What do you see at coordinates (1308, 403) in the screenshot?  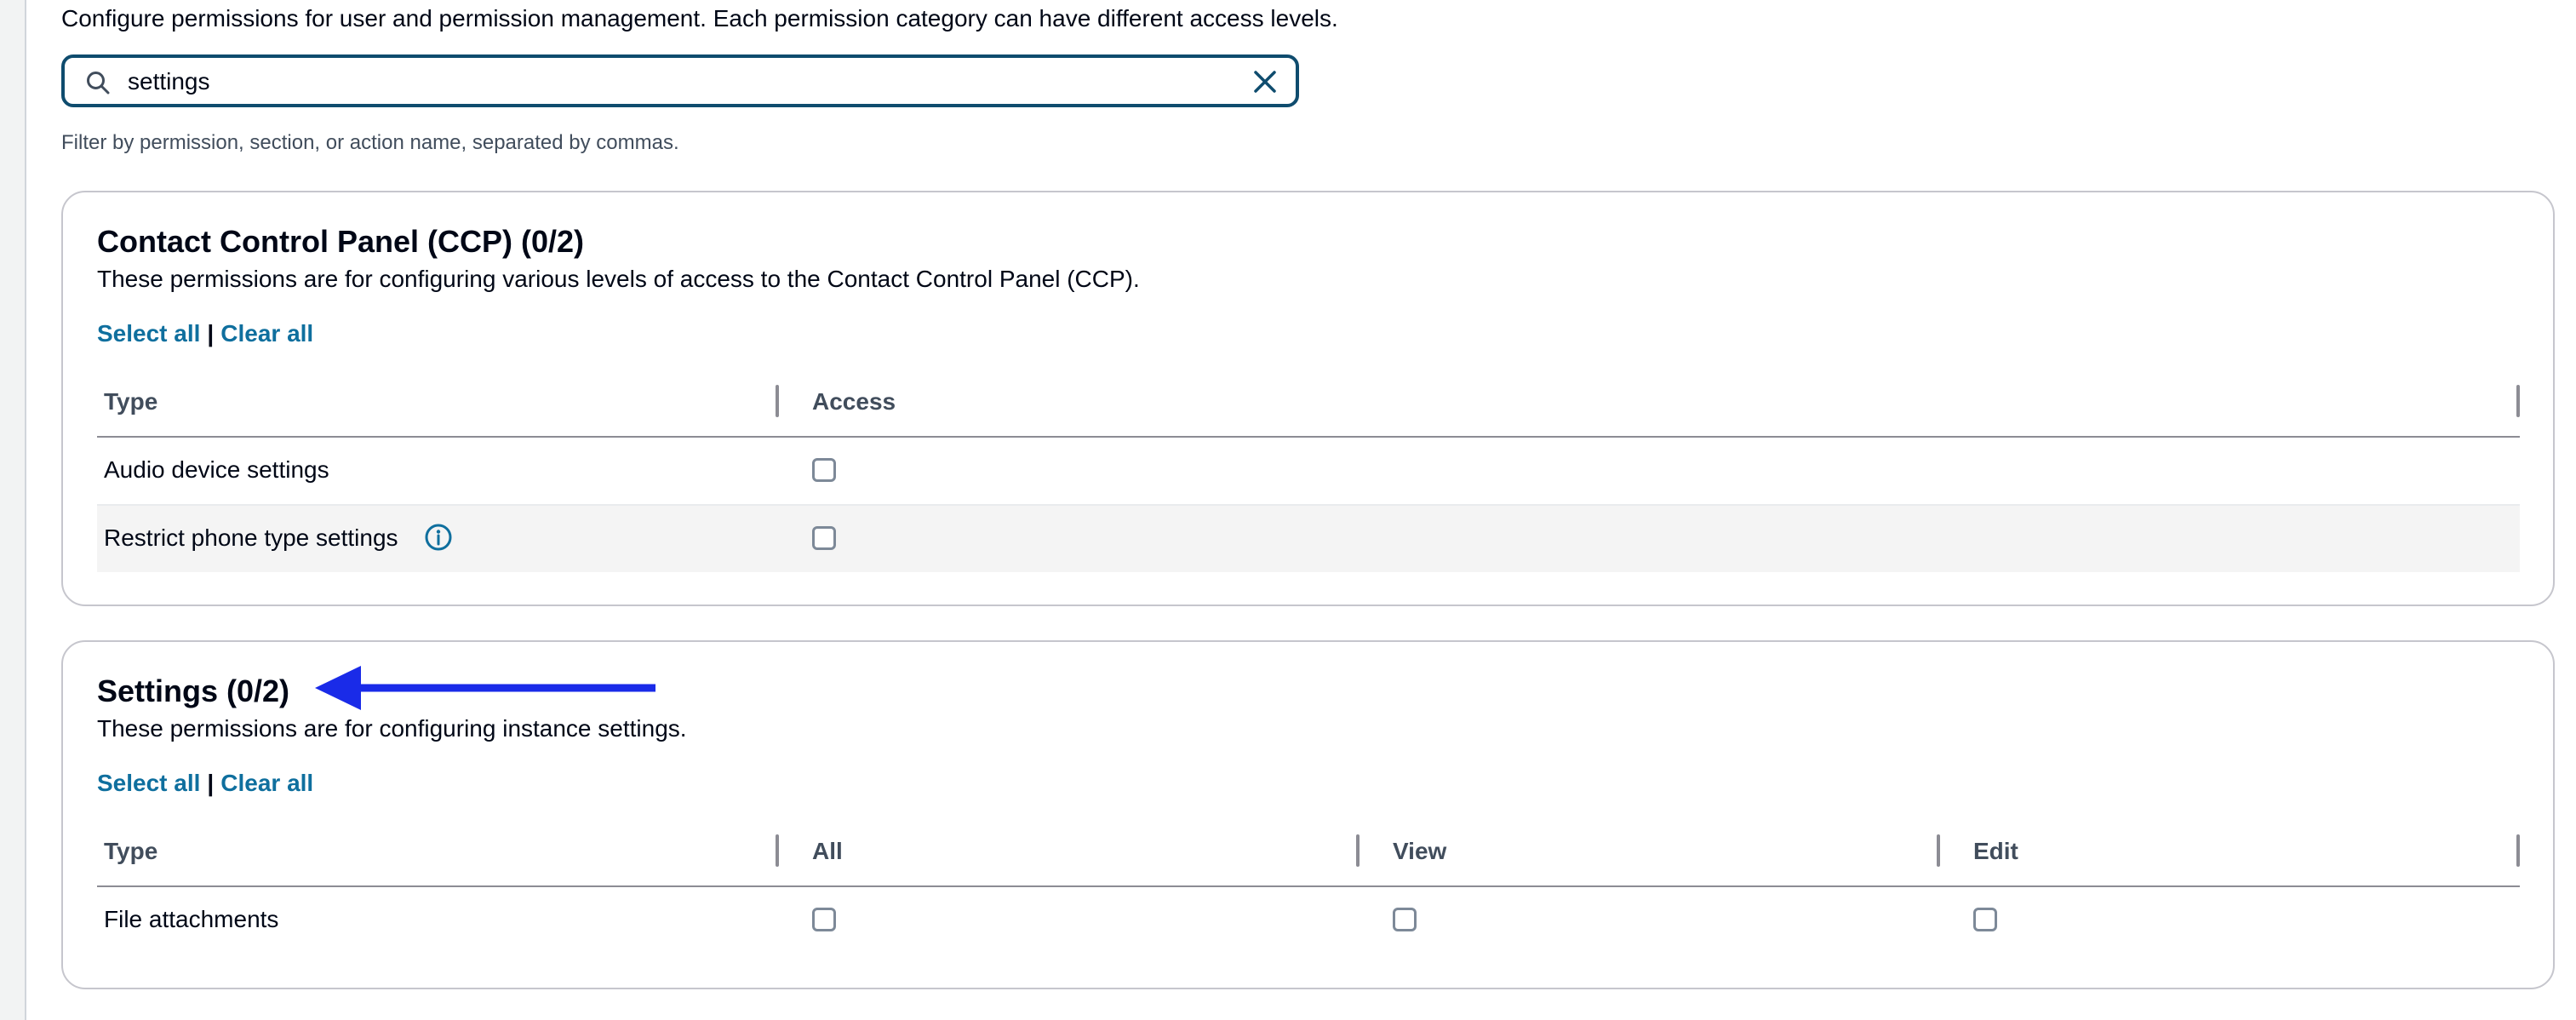 I see `table-header: Type Access` at bounding box center [1308, 403].